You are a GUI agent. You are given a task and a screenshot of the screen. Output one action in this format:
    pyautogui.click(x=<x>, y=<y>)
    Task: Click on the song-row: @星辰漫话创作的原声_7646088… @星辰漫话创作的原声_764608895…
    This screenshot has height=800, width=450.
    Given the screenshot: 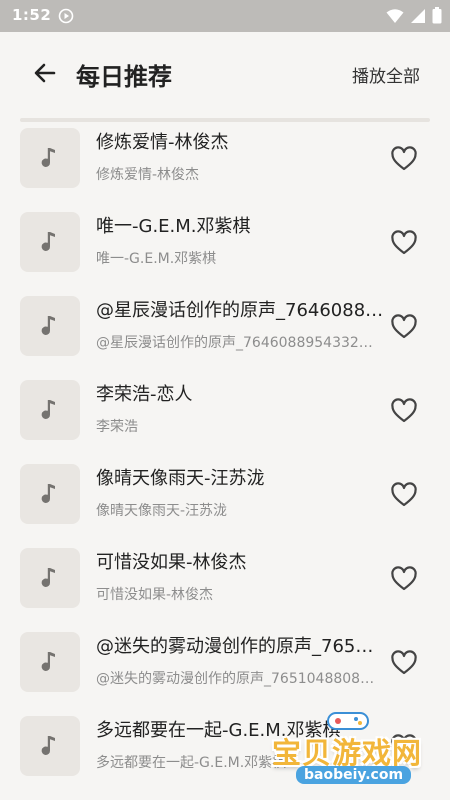 What is the action you would take?
    pyautogui.click(x=225, y=334)
    